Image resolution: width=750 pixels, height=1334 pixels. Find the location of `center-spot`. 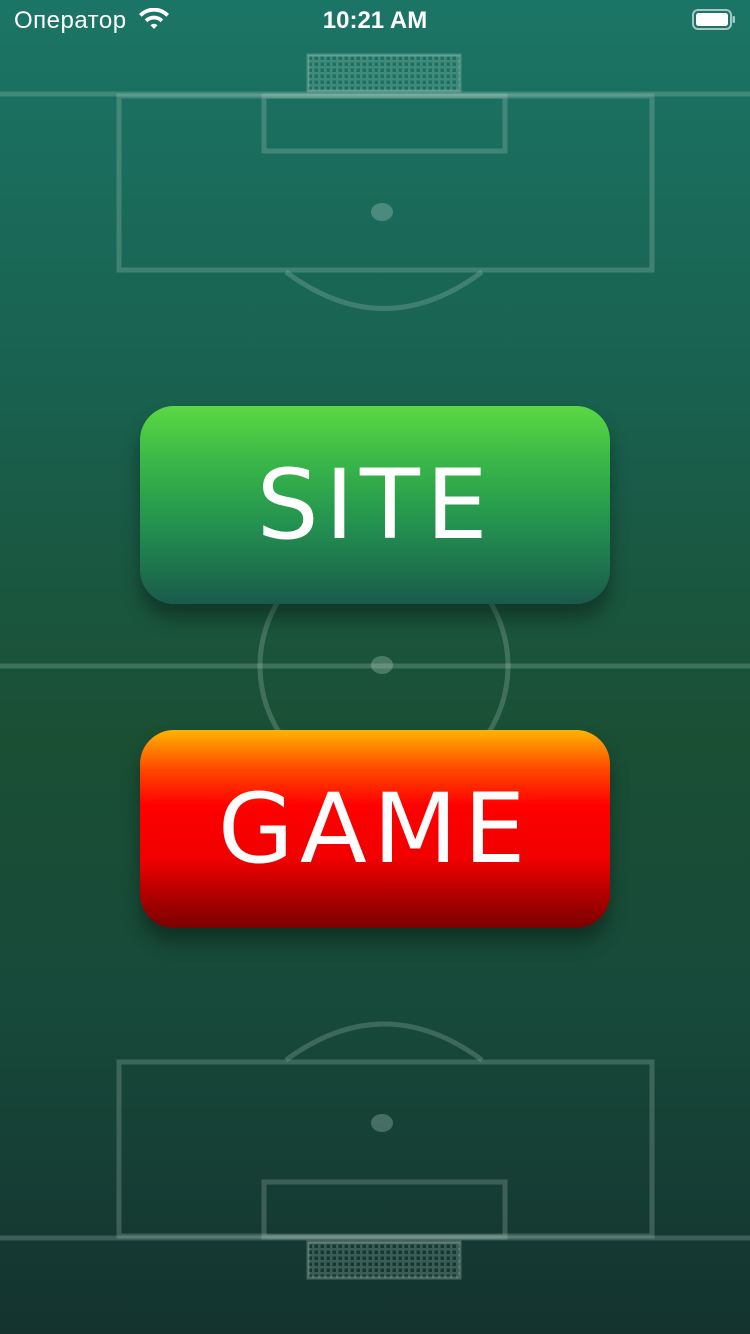

center-spot is located at coordinates (382, 665).